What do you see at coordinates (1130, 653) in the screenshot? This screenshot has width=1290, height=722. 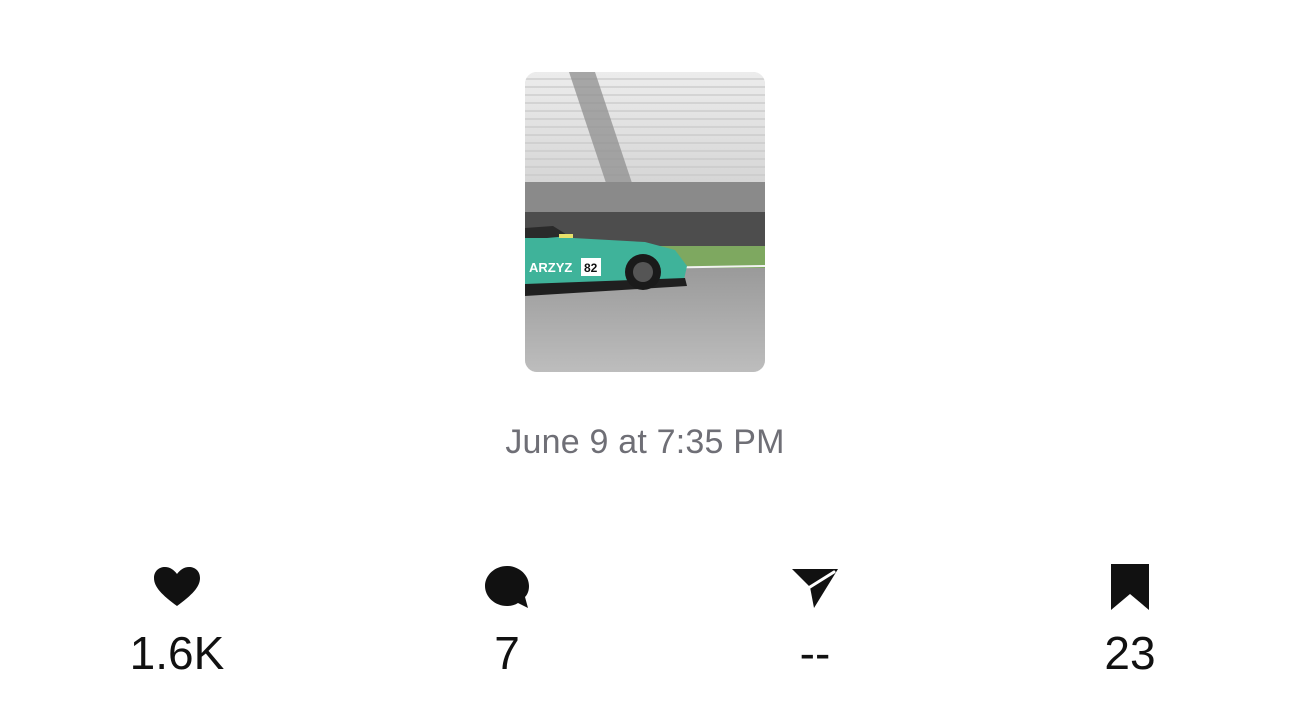 I see `saves-count: 23` at bounding box center [1130, 653].